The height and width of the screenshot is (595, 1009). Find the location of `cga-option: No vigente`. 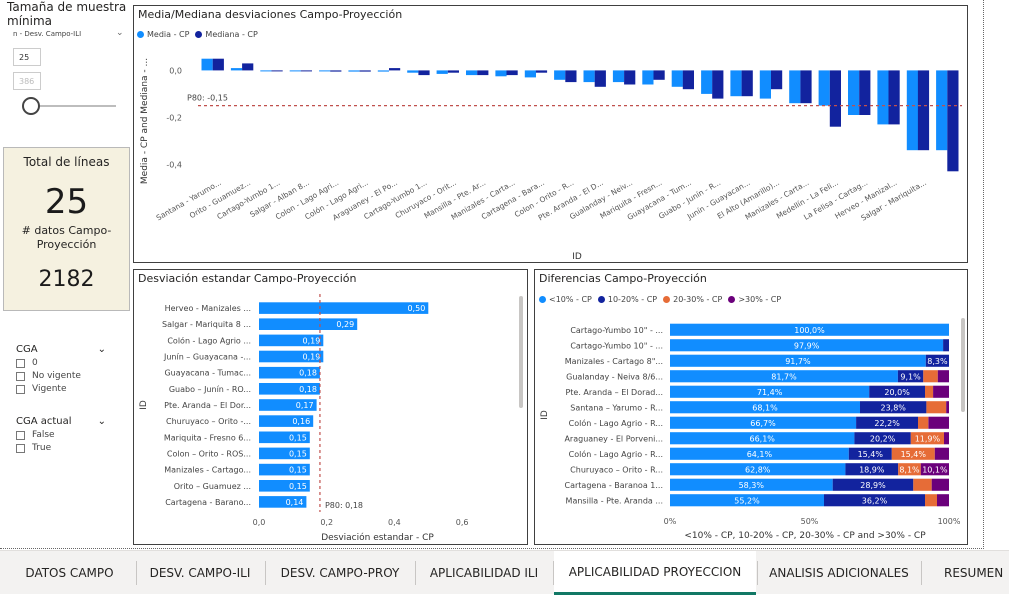

cga-option: No vigente is located at coordinates (61, 376).